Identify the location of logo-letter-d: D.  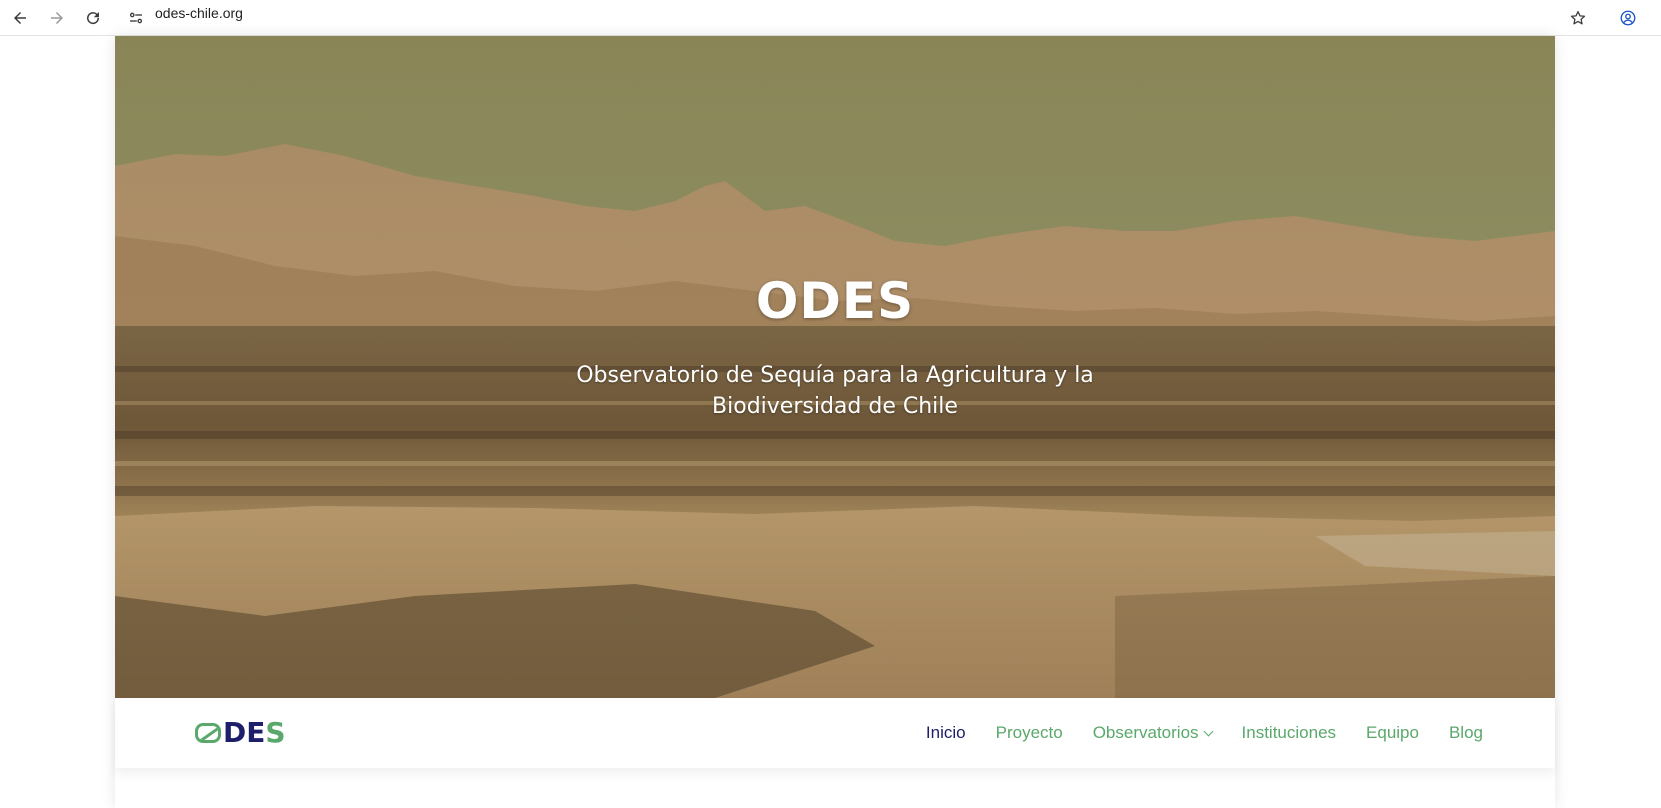
(235, 732).